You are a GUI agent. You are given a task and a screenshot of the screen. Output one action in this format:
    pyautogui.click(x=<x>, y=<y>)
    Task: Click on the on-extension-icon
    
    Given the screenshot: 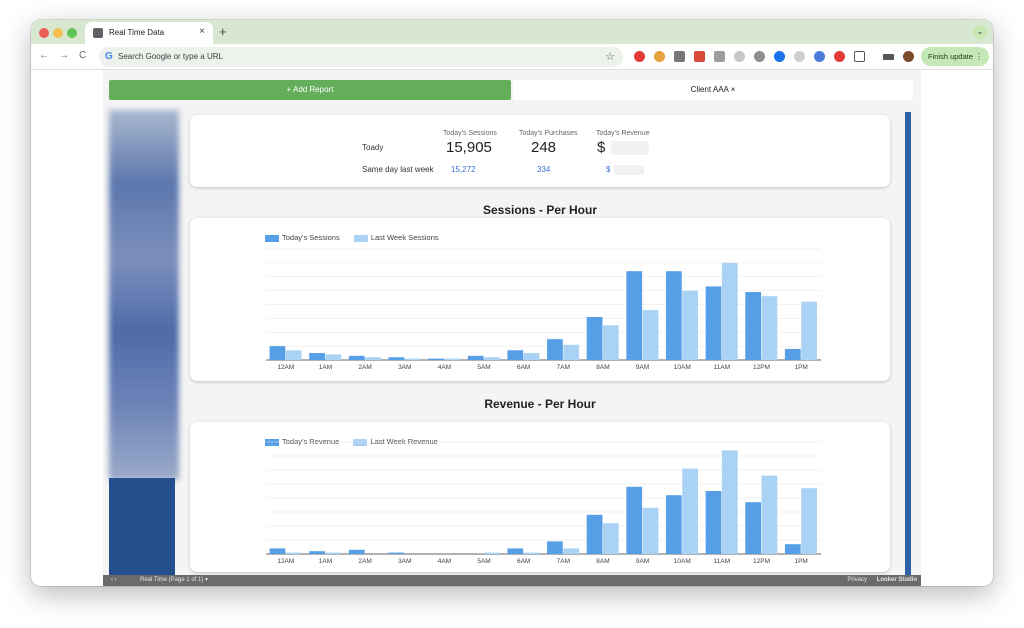 What is the action you would take?
    pyautogui.click(x=679, y=56)
    